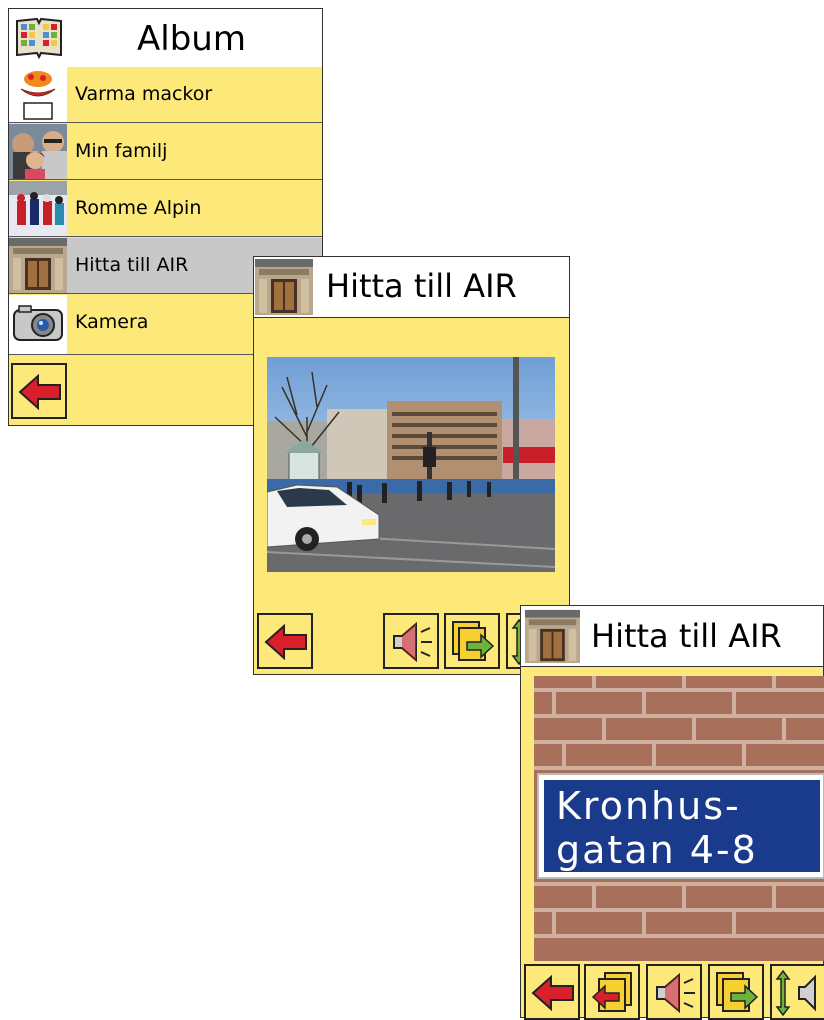  I want to click on list-item-min-familj: Min familj, so click(165, 152).